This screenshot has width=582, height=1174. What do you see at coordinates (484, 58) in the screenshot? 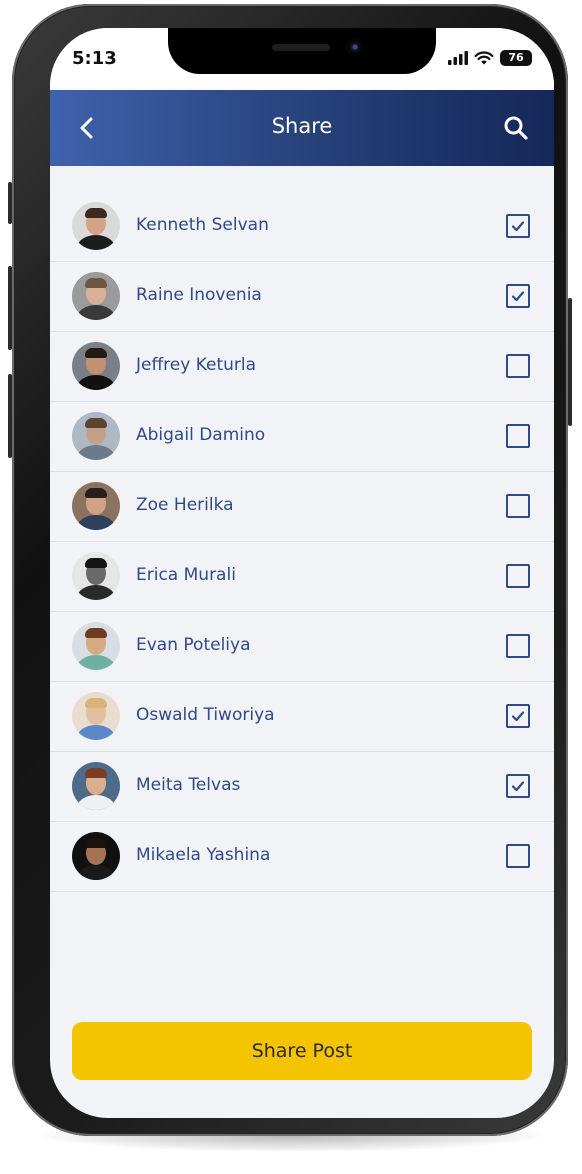
I see `wifi-icon` at bounding box center [484, 58].